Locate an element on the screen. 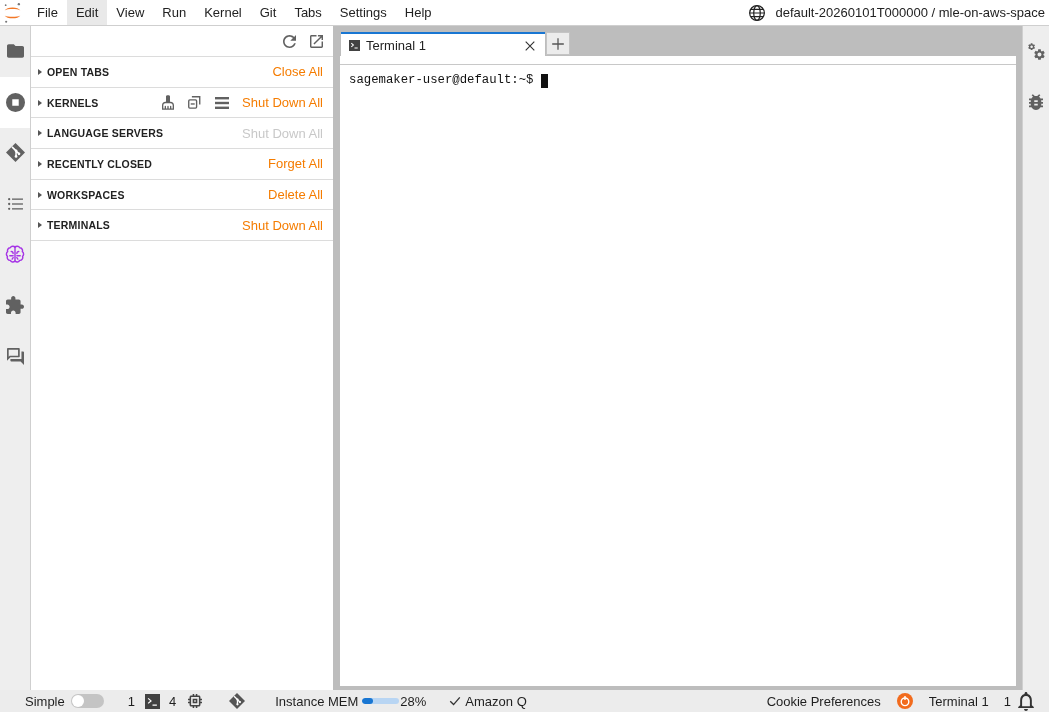 This screenshot has width=1049, height=712. menu-item: File is located at coordinates (47, 12).